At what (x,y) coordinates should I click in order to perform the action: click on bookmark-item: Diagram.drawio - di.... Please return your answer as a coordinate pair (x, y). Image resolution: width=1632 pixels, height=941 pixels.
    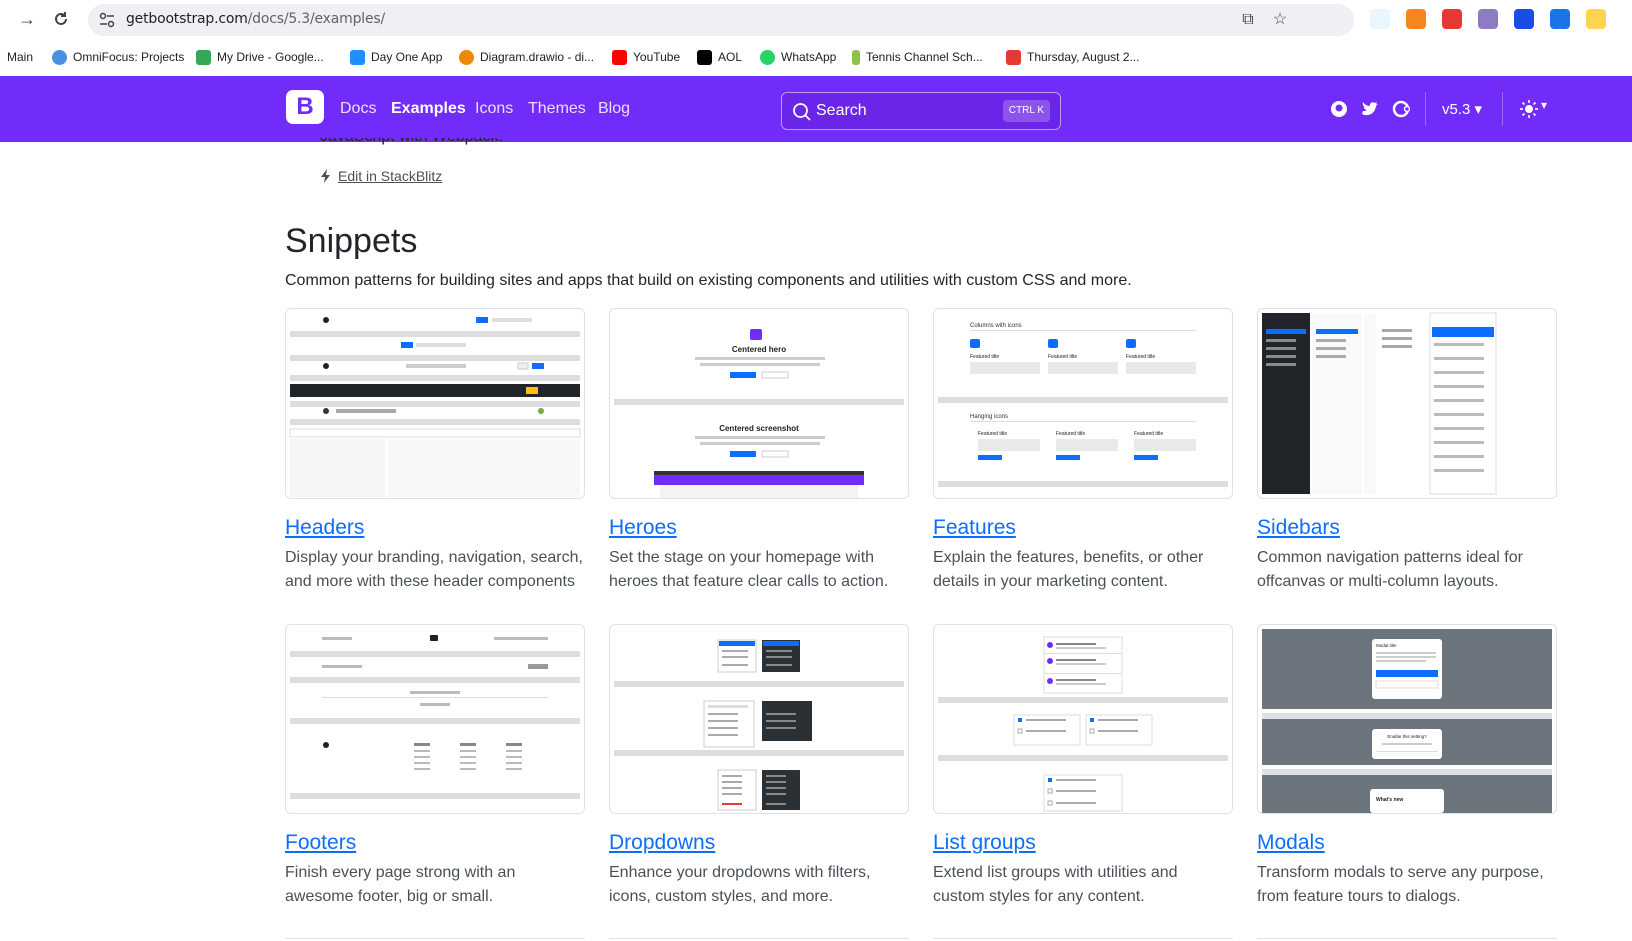
    Looking at the image, I should click on (526, 57).